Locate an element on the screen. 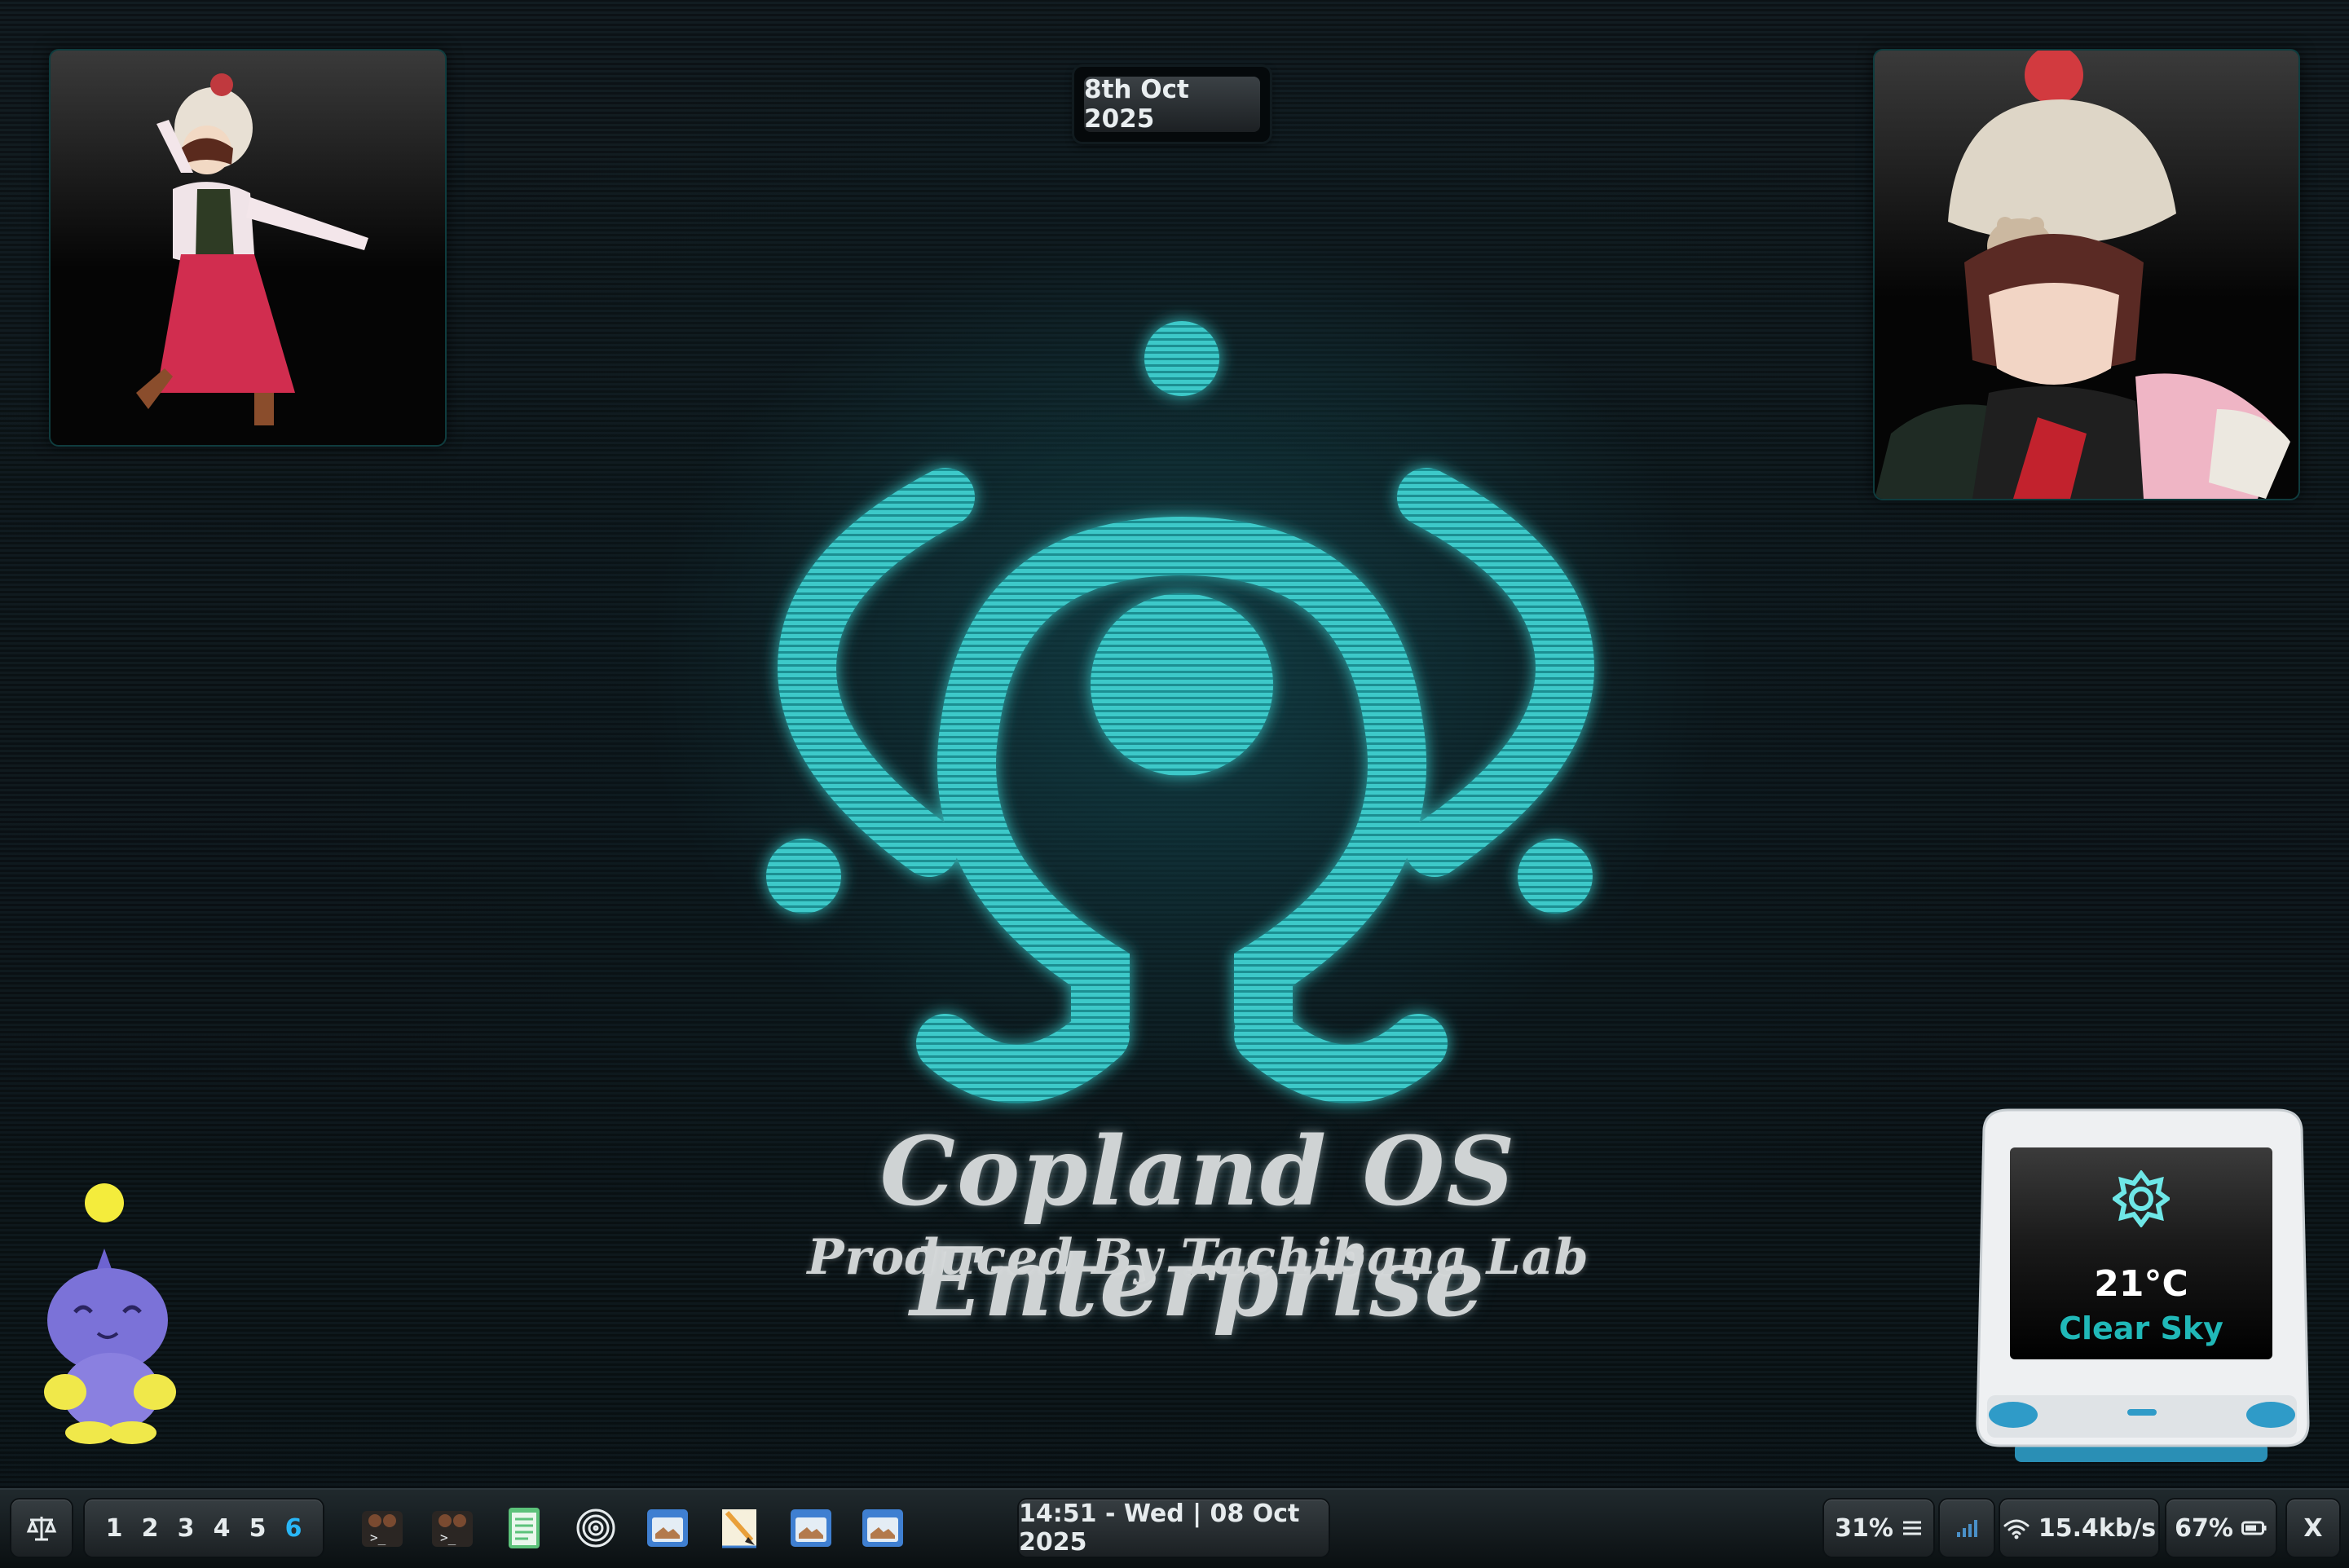 Image resolution: width=2349 pixels, height=1568 pixels. notes-icon is located at coordinates (740, 1528).